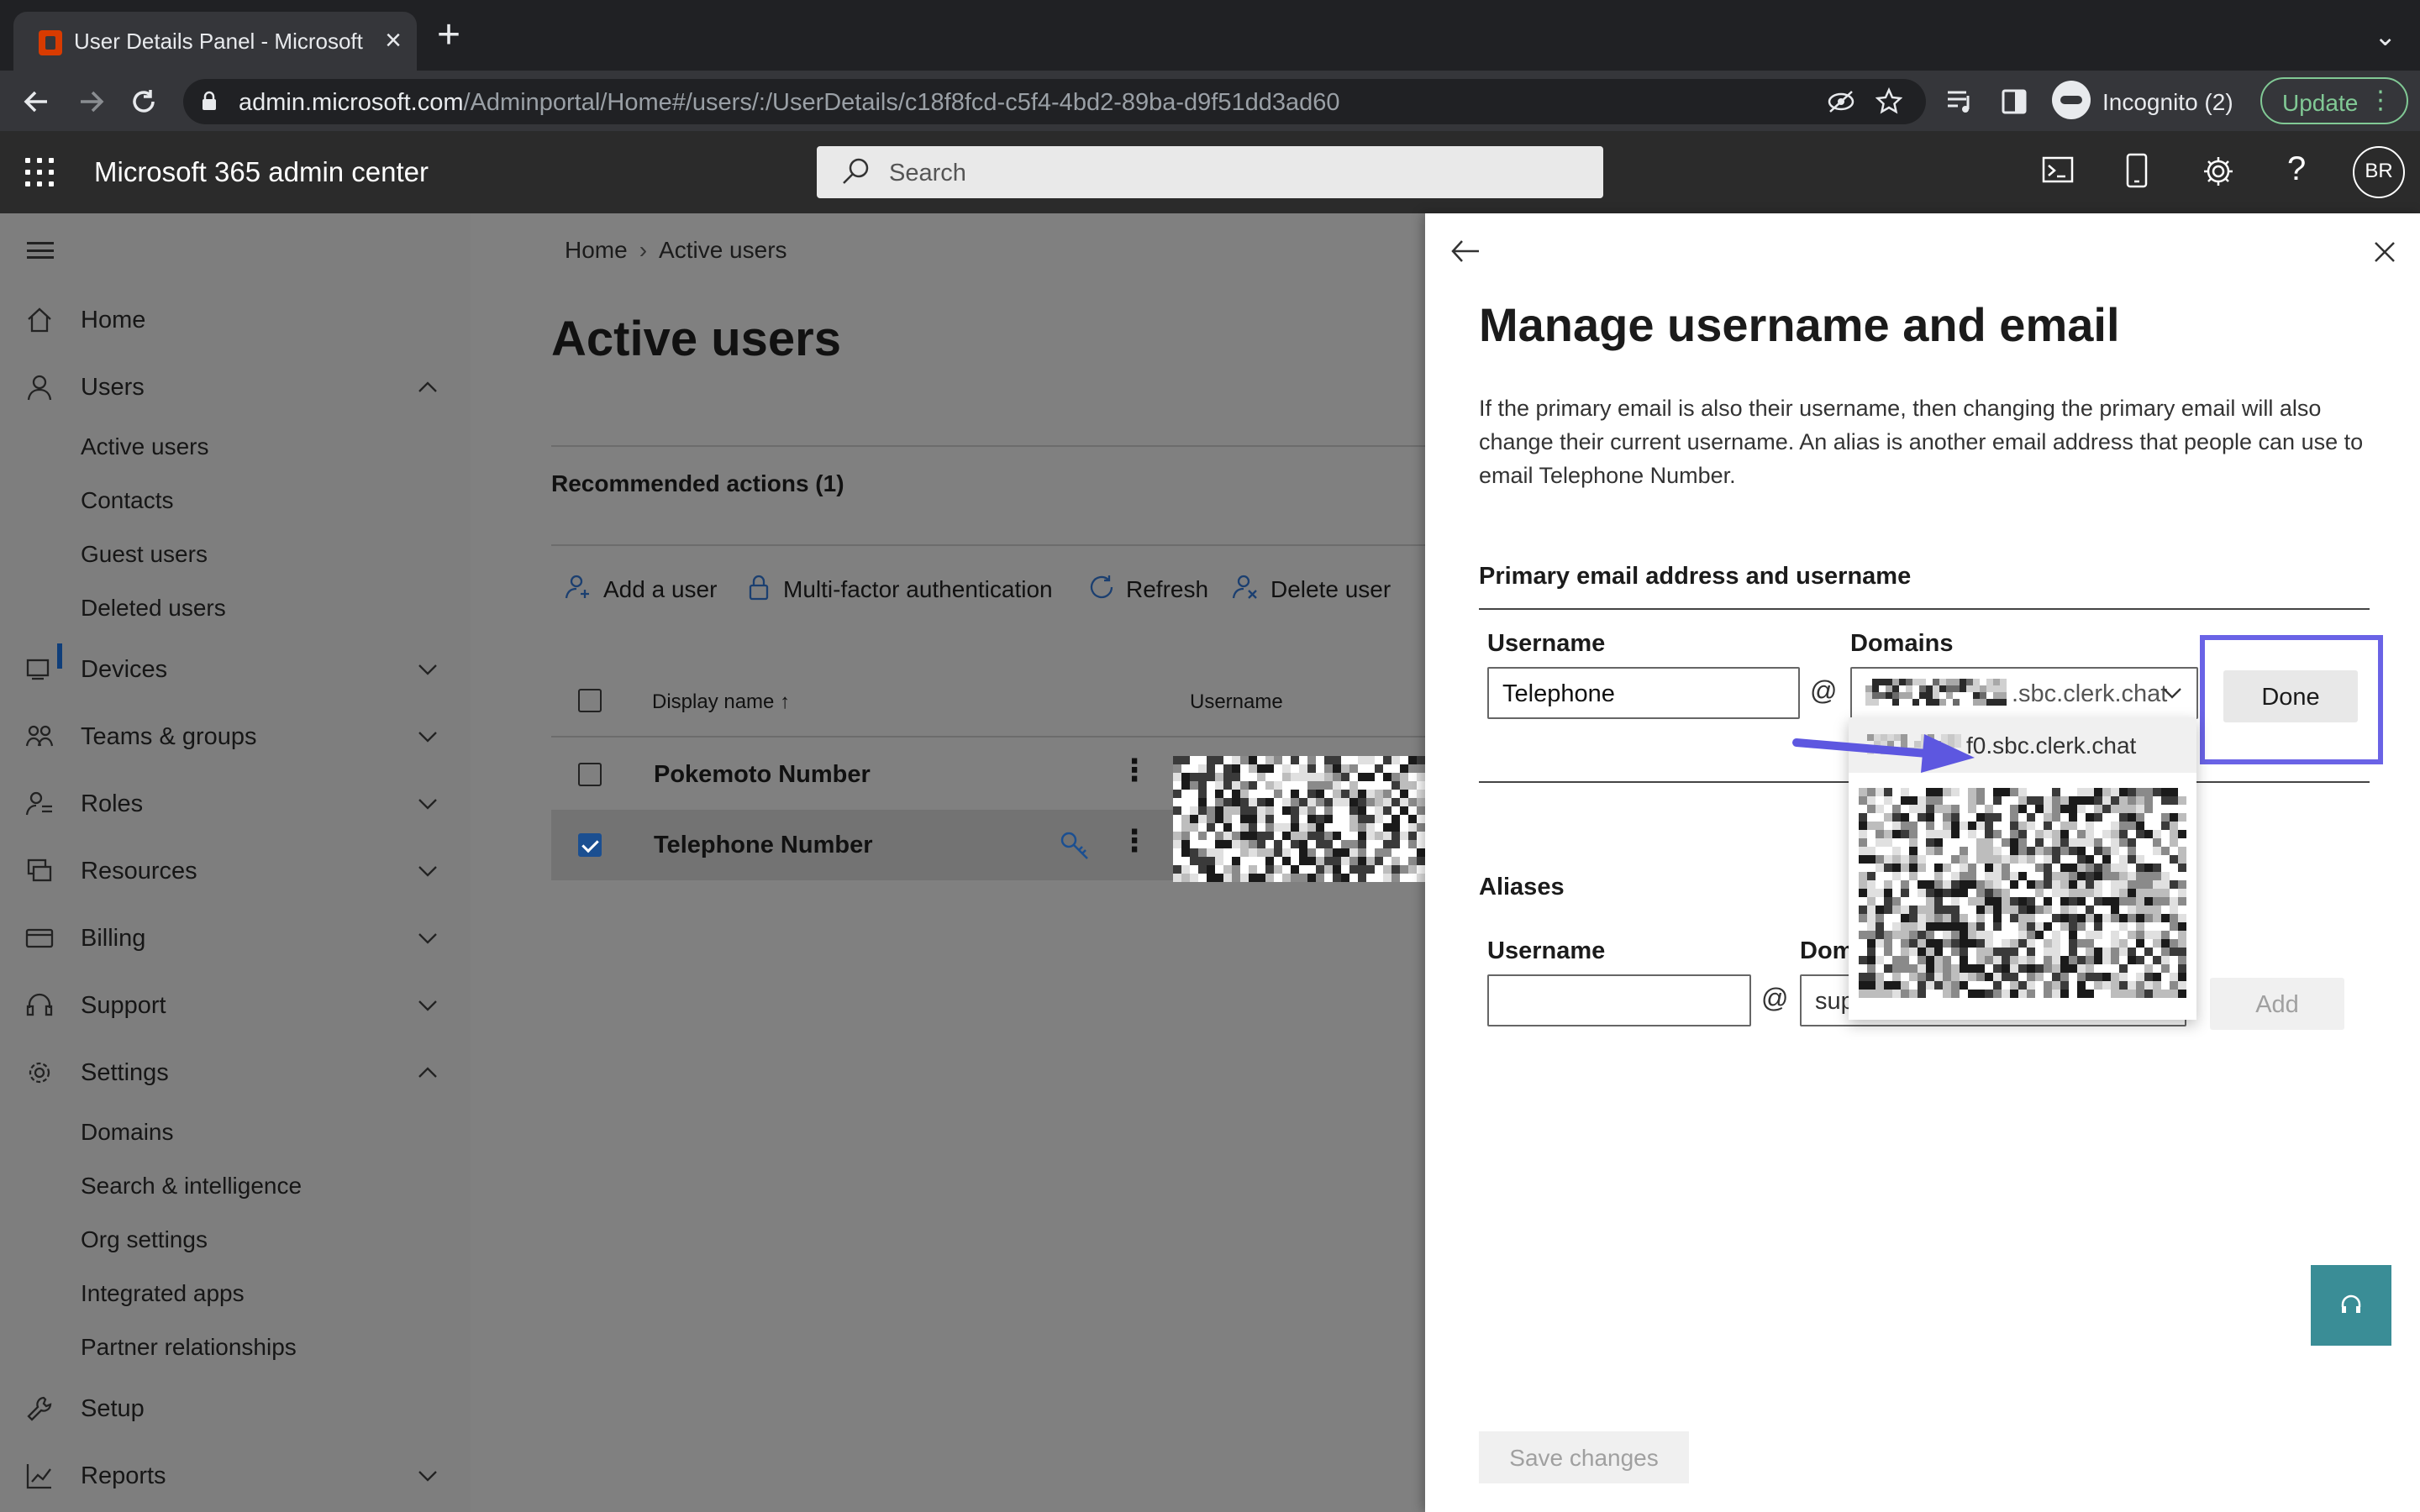 The height and width of the screenshot is (1512, 2420). I want to click on at-symbol: @, so click(1824, 690).